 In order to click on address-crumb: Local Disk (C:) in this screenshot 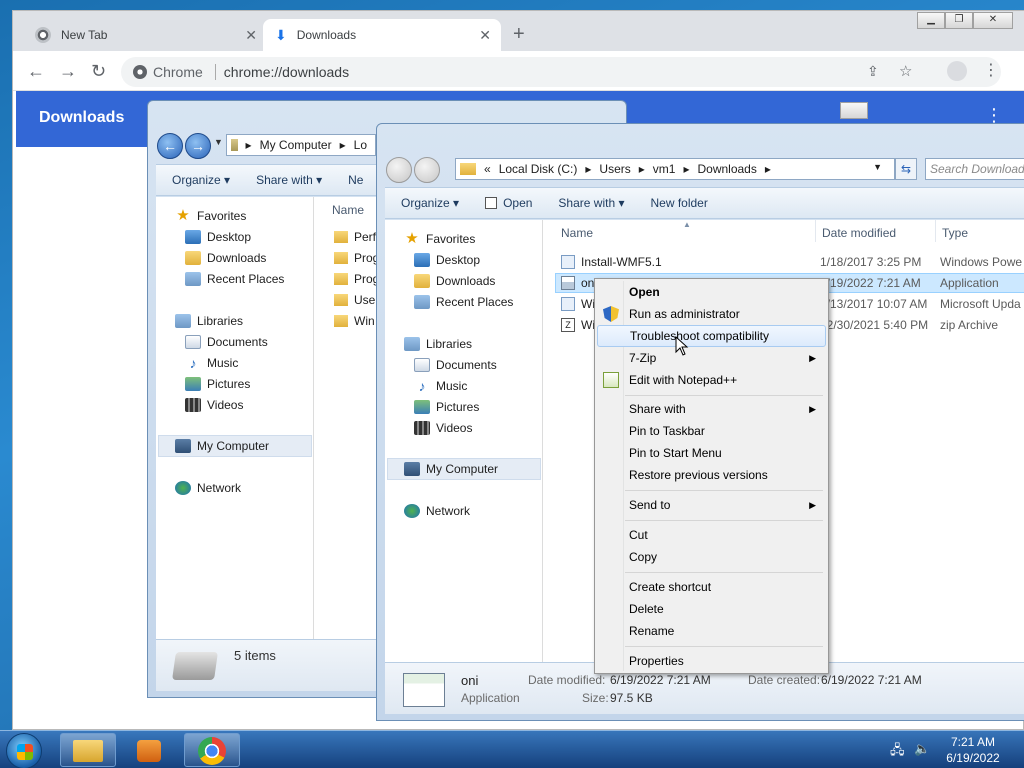, I will do `click(538, 169)`.